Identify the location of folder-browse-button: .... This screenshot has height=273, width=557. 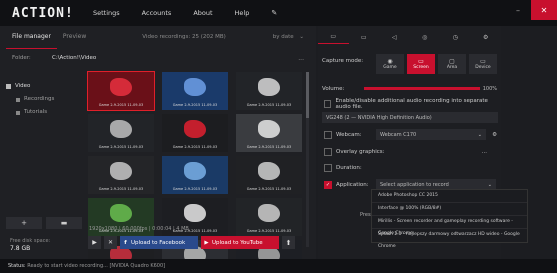
(301, 58).